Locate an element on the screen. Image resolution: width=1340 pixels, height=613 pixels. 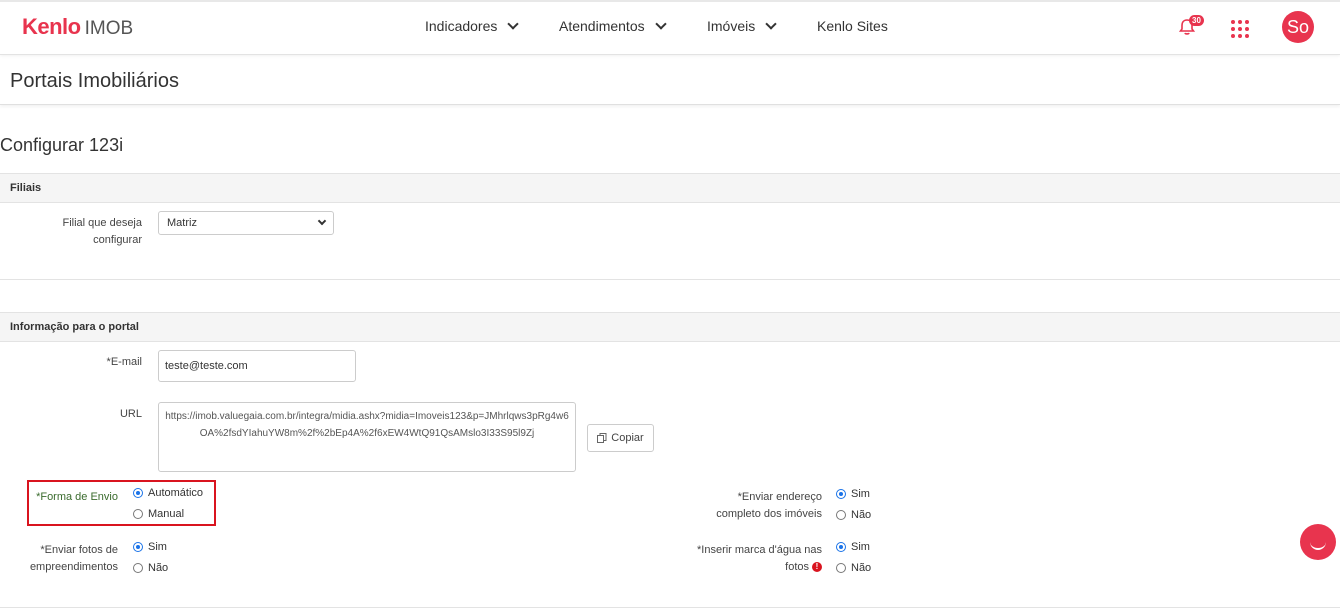
copy-url-button: Copiar is located at coordinates (620, 438).